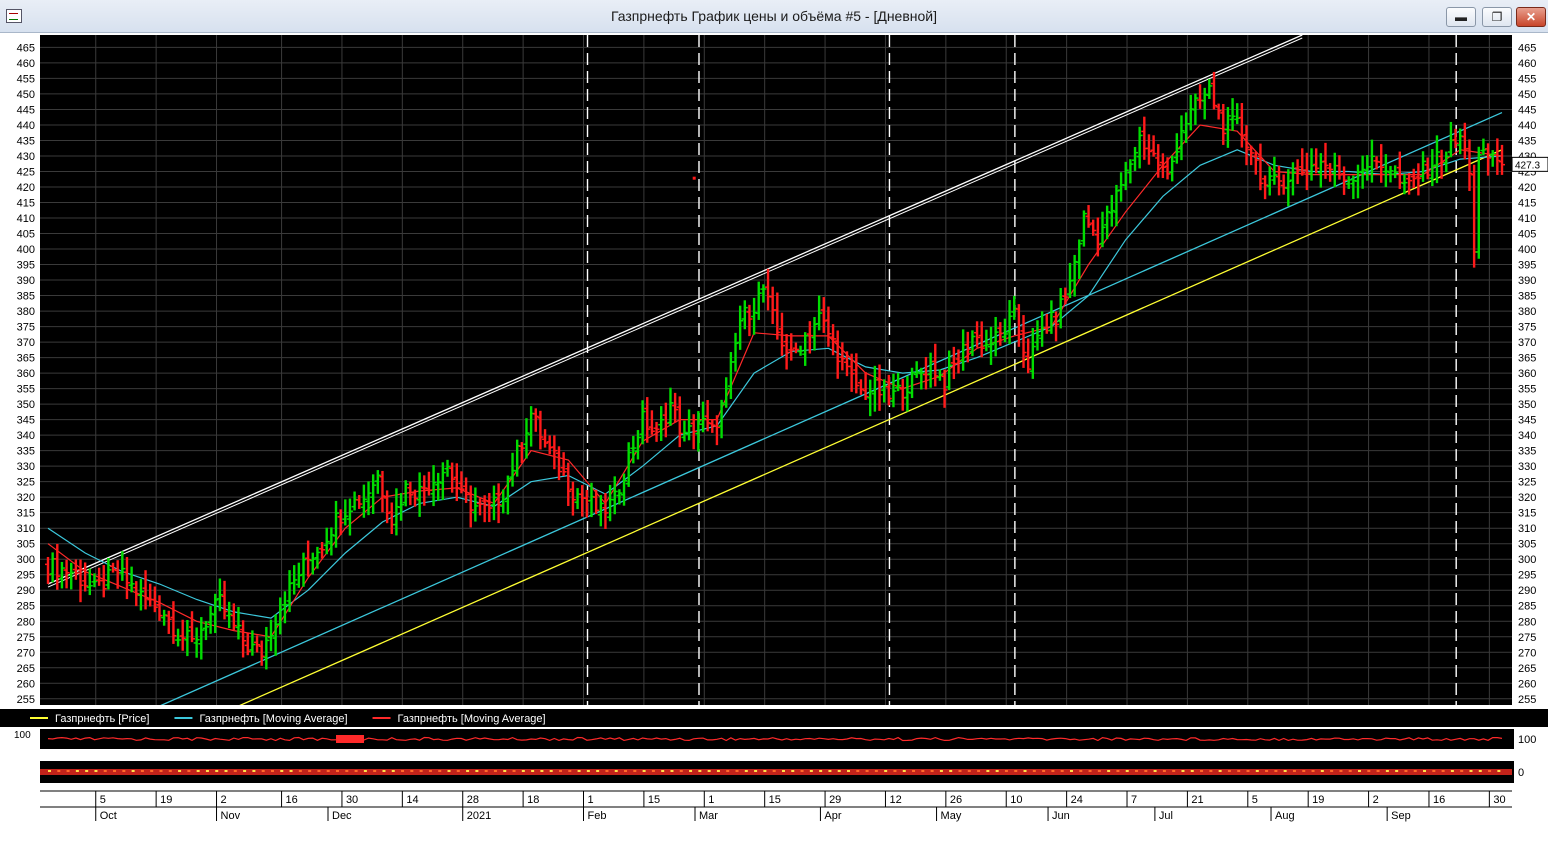 This screenshot has width=1548, height=844. Describe the element at coordinates (1461, 17) in the screenshot. I see `minimize-button: ▬` at that location.